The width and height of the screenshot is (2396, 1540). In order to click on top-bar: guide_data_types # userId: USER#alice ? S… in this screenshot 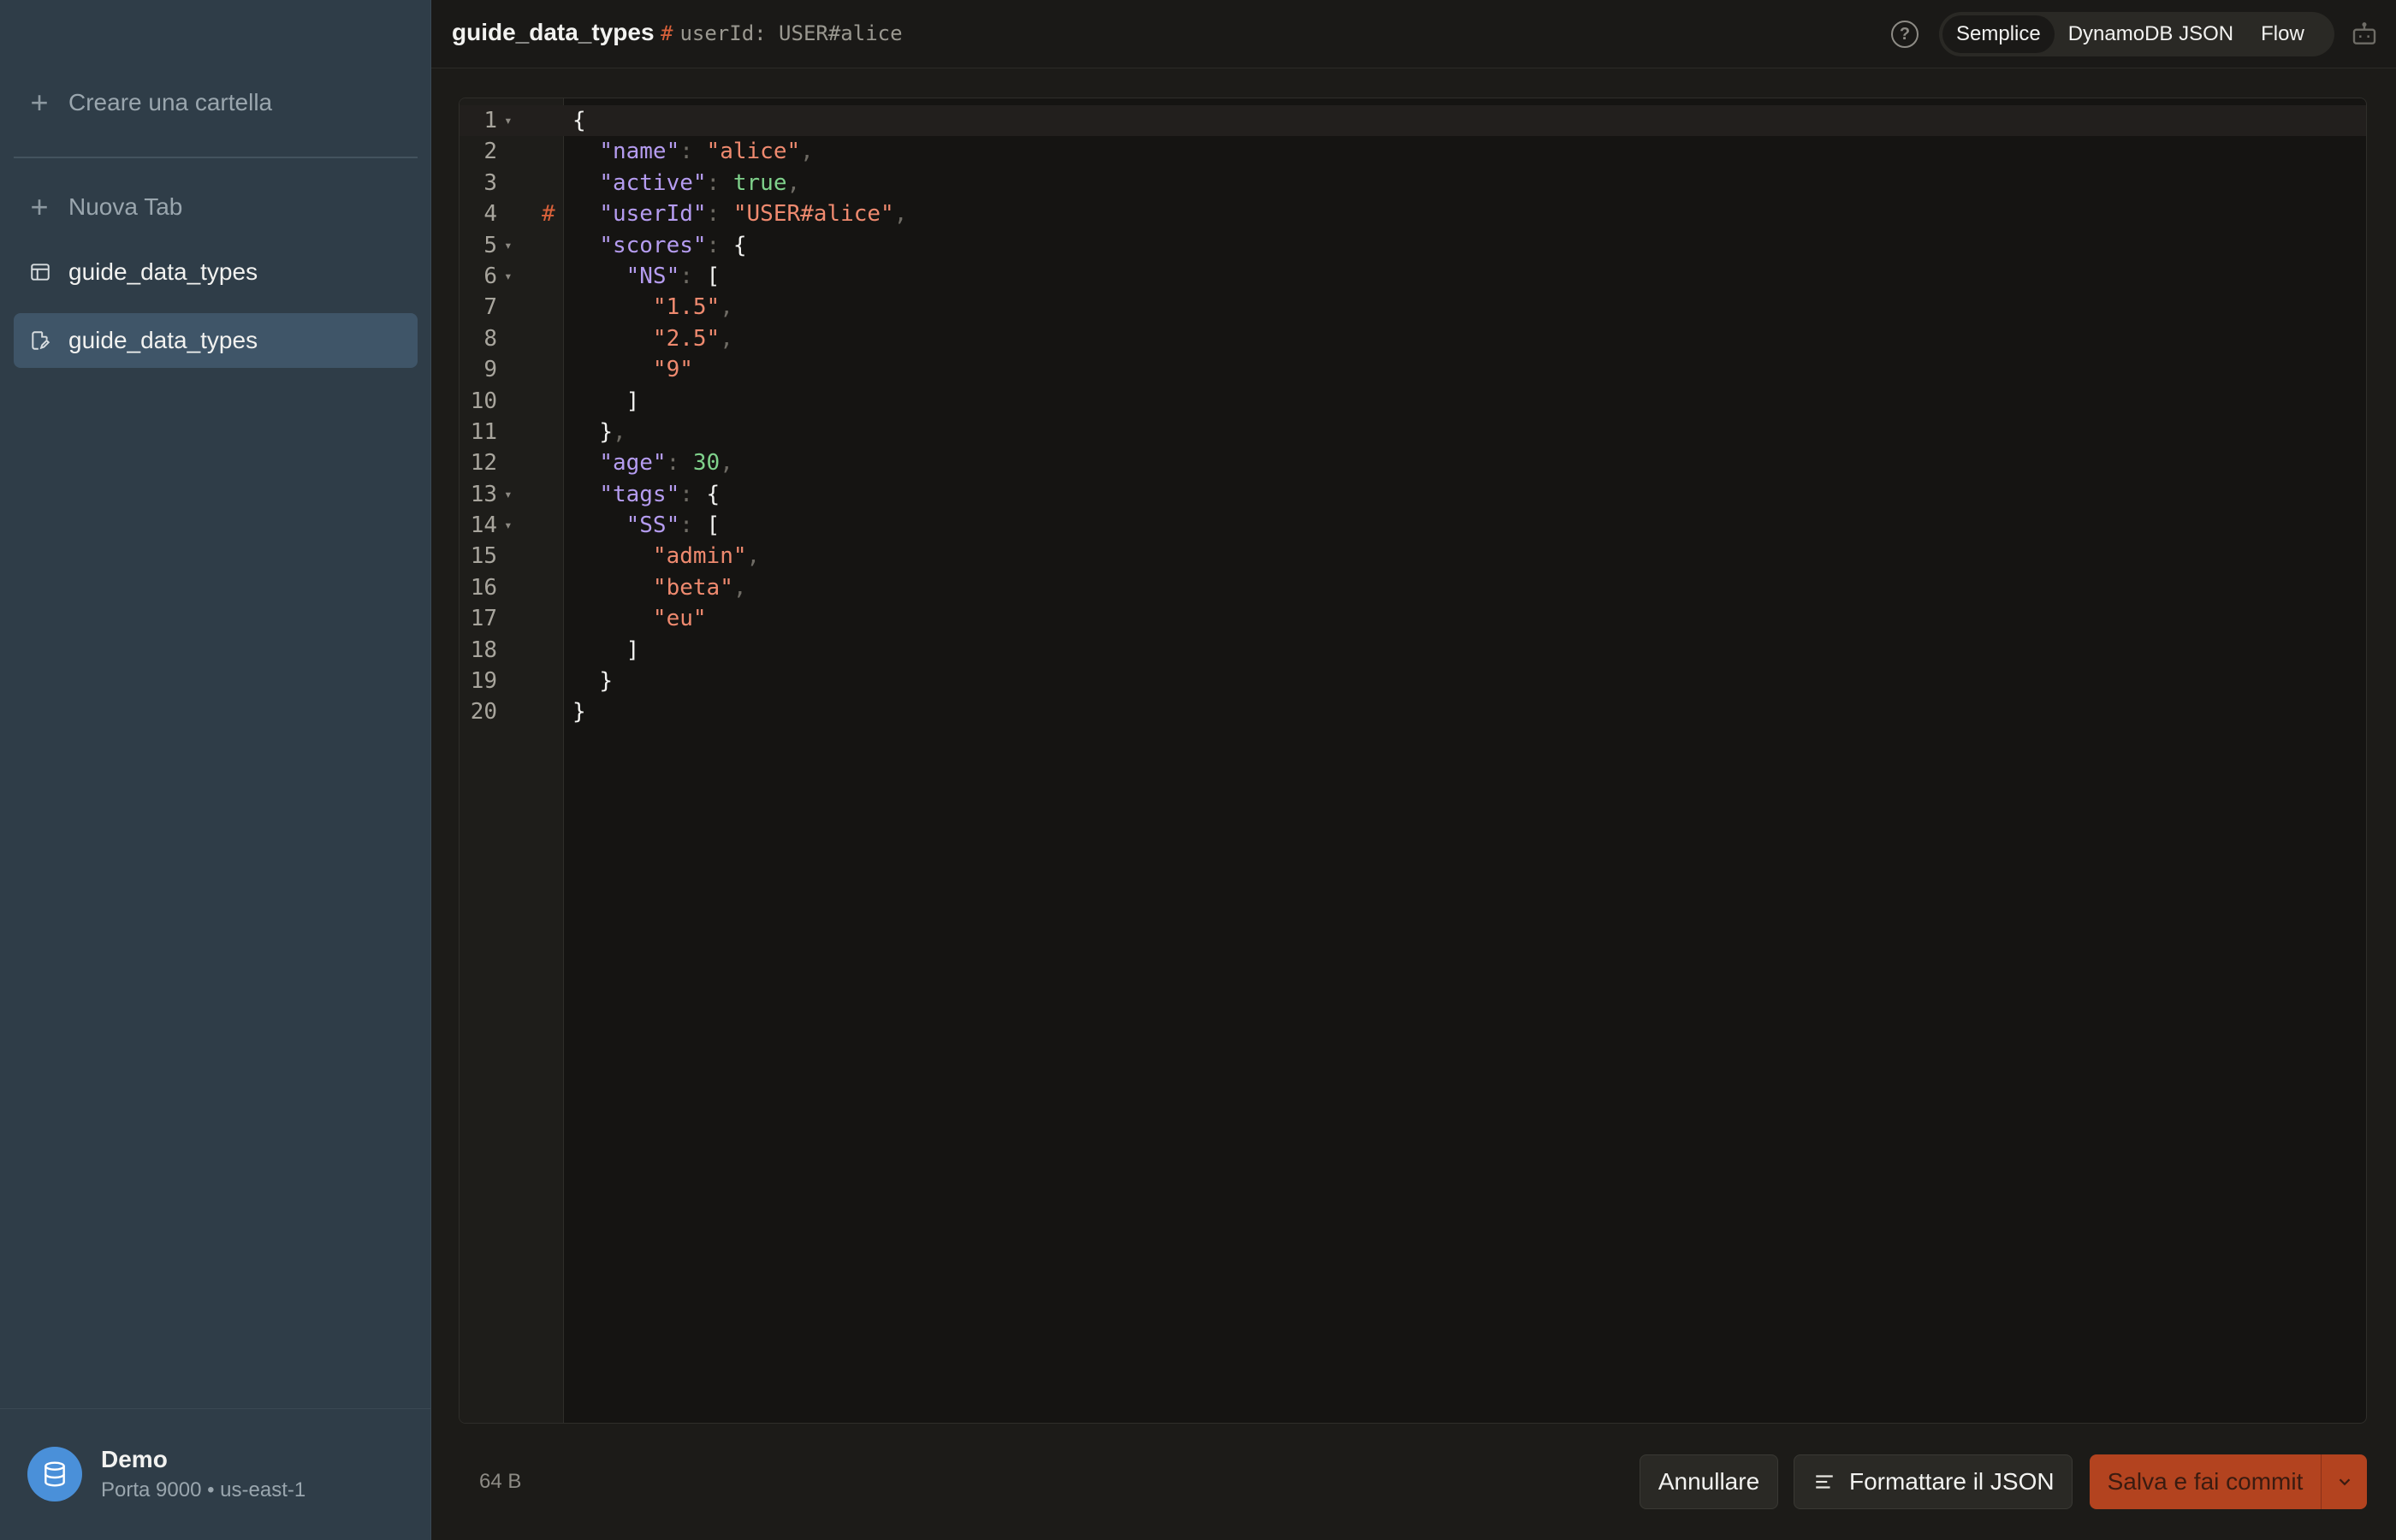, I will do `click(1413, 34)`.